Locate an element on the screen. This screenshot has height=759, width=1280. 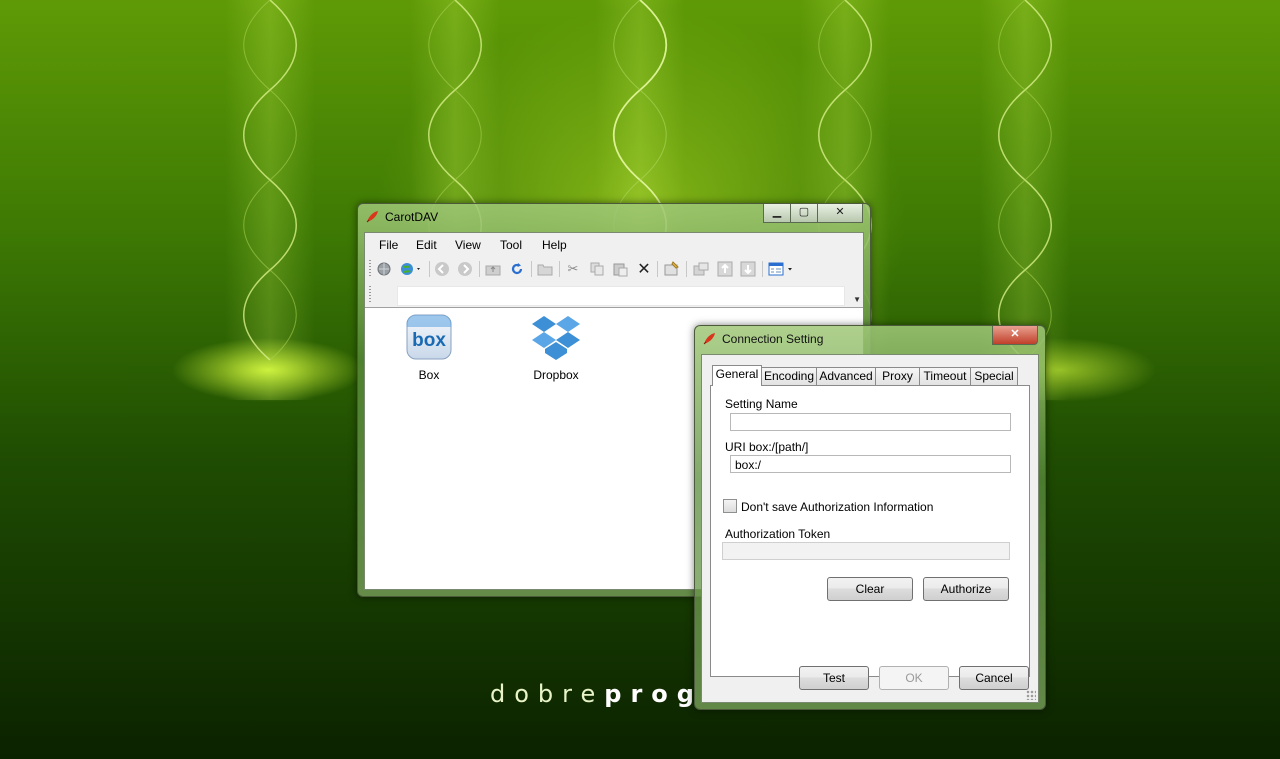
copy-icon is located at coordinates (597, 269).